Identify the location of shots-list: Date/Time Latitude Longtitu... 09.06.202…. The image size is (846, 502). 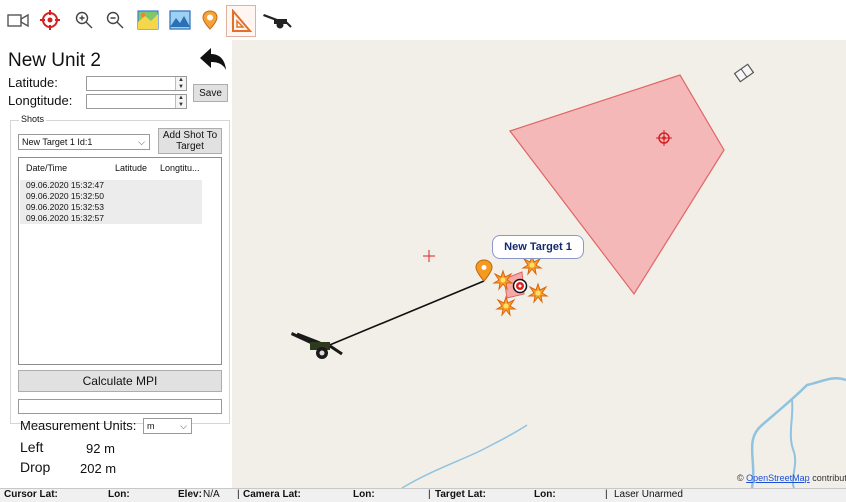
(120, 261).